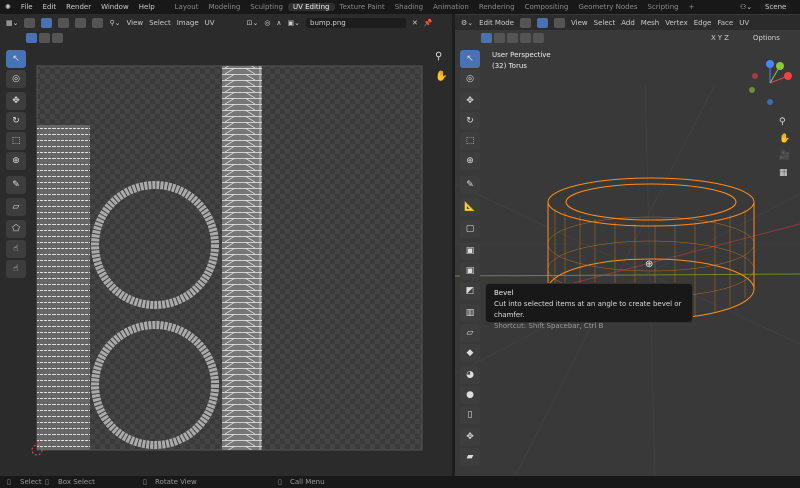  What do you see at coordinates (512, 37) in the screenshot?
I see `select-mode-subtract` at bounding box center [512, 37].